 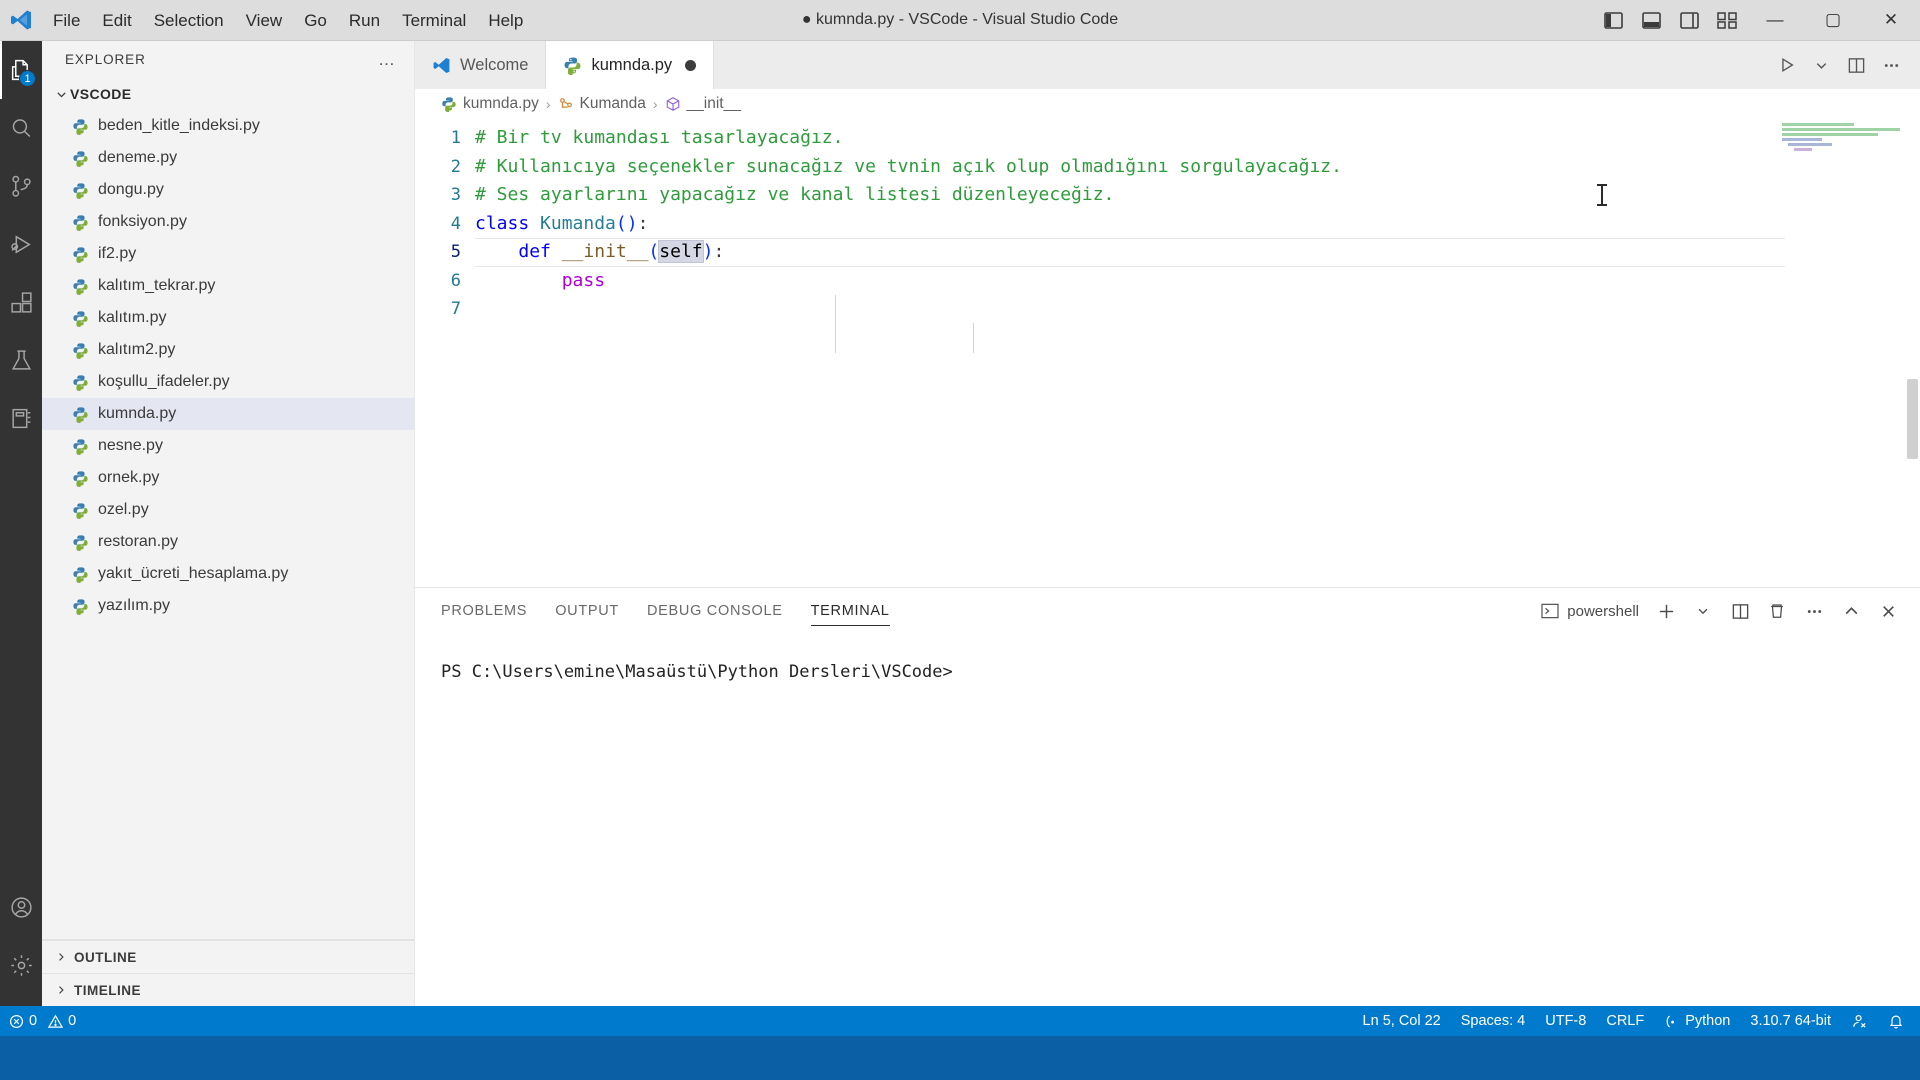 I want to click on window-minimize-button: —, so click(x=1775, y=20).